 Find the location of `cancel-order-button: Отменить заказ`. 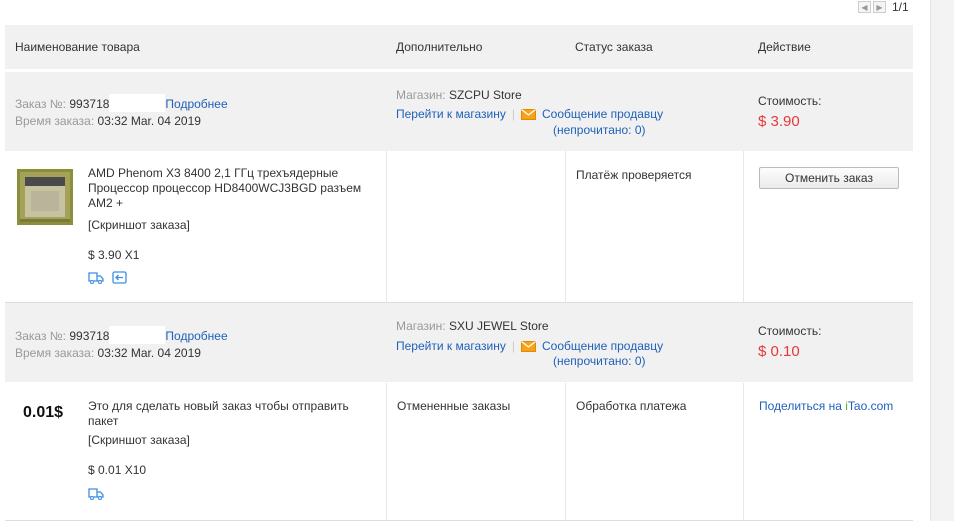

cancel-order-button: Отменить заказ is located at coordinates (829, 178).